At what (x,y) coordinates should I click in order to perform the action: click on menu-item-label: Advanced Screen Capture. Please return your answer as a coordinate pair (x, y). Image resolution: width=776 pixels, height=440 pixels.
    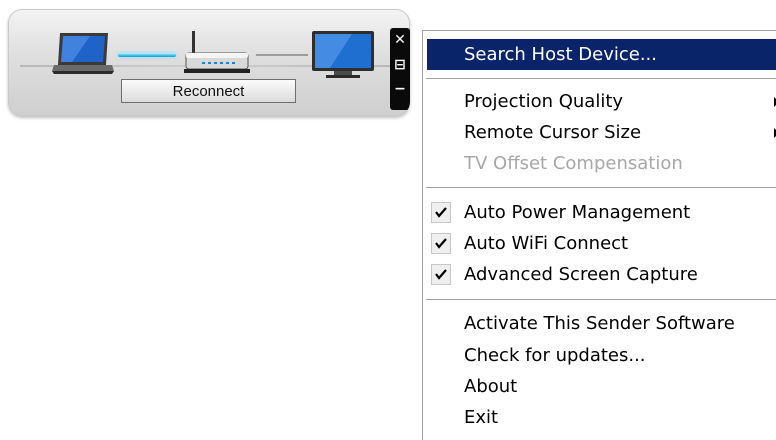
    Looking at the image, I should click on (581, 274).